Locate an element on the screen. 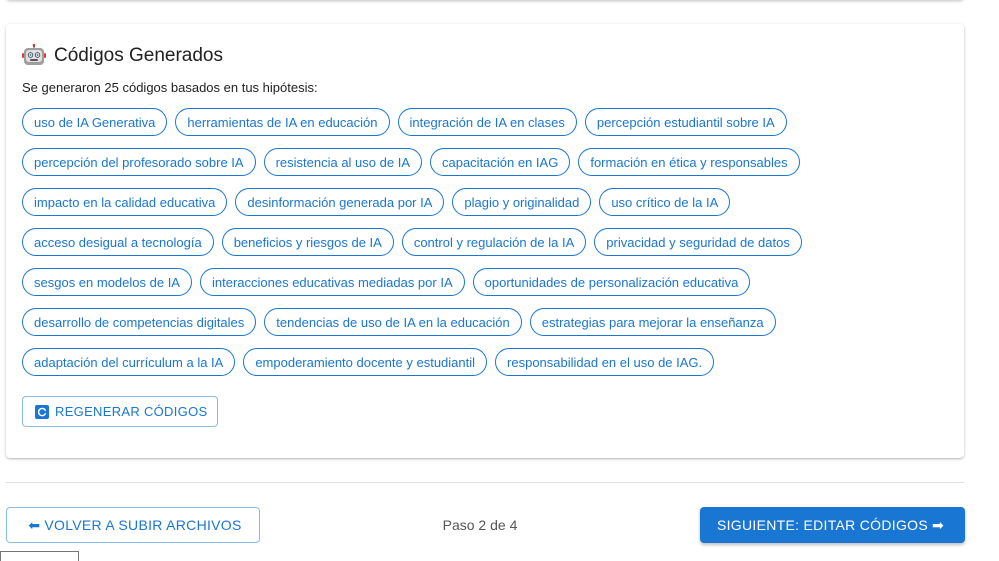  code-chip: herramientas de IA en educación is located at coordinates (282, 122).